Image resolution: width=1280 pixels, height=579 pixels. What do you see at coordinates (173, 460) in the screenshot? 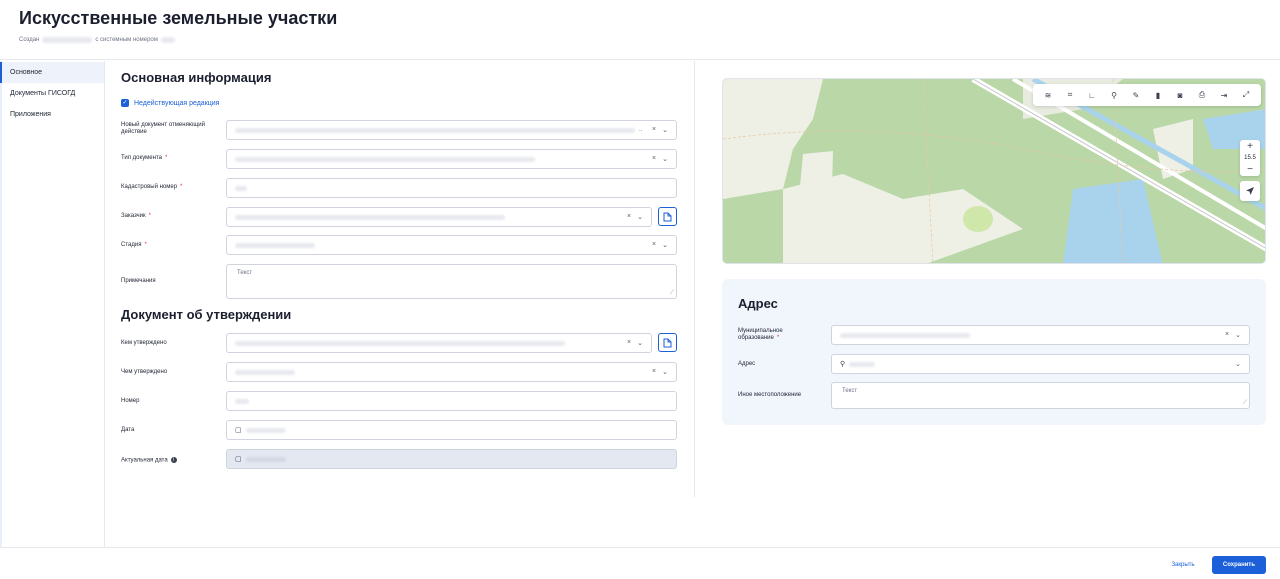
I see `info-icon: i` at bounding box center [173, 460].